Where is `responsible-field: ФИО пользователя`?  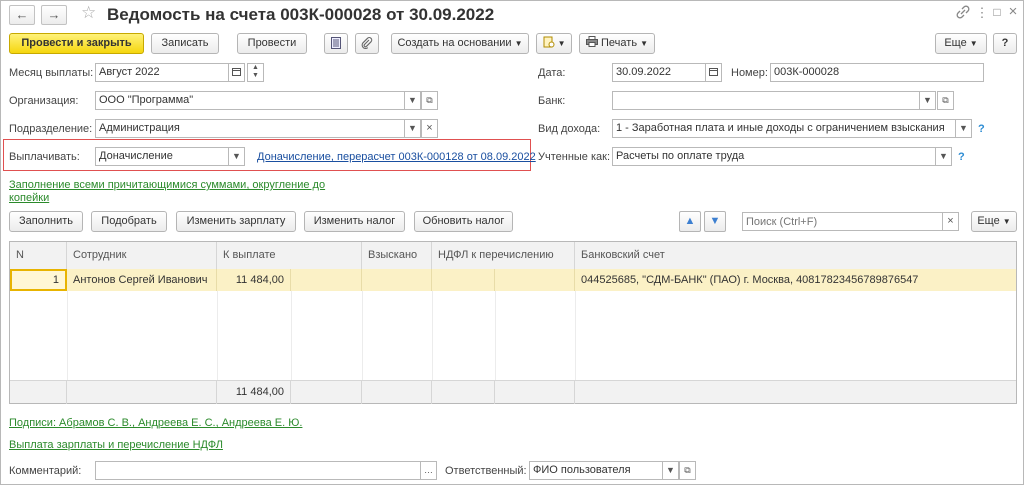 responsible-field: ФИО пользователя is located at coordinates (596, 470).